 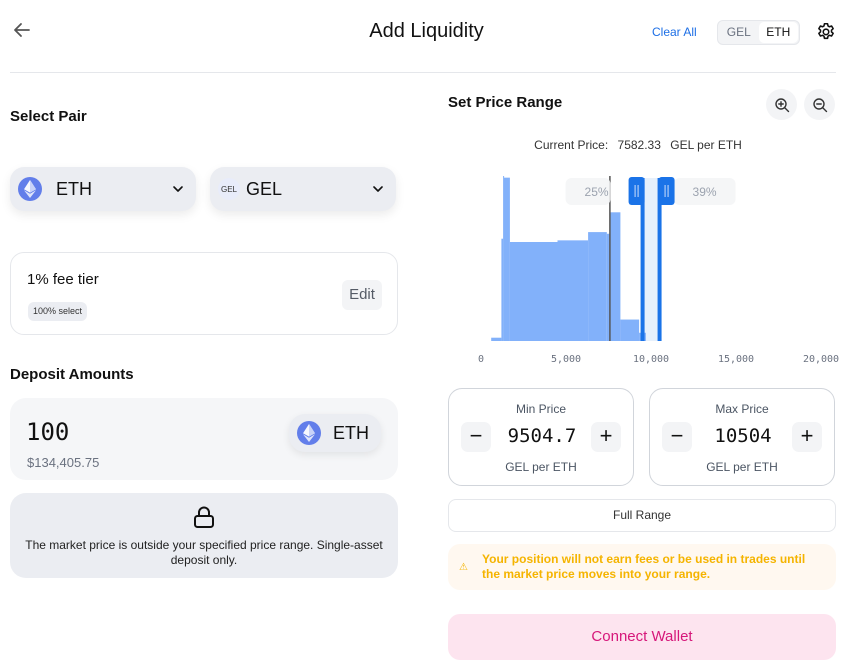 What do you see at coordinates (739, 32) in the screenshot?
I see `unit-toggle-gel: GEL` at bounding box center [739, 32].